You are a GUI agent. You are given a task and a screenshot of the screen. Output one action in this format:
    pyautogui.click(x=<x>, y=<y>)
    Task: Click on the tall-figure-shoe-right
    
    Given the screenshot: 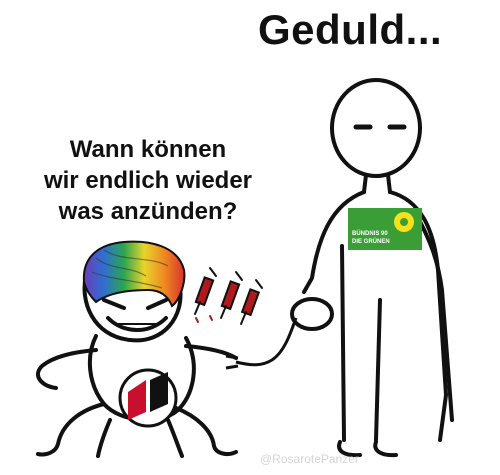 What is the action you would take?
    pyautogui.click(x=385, y=449)
    